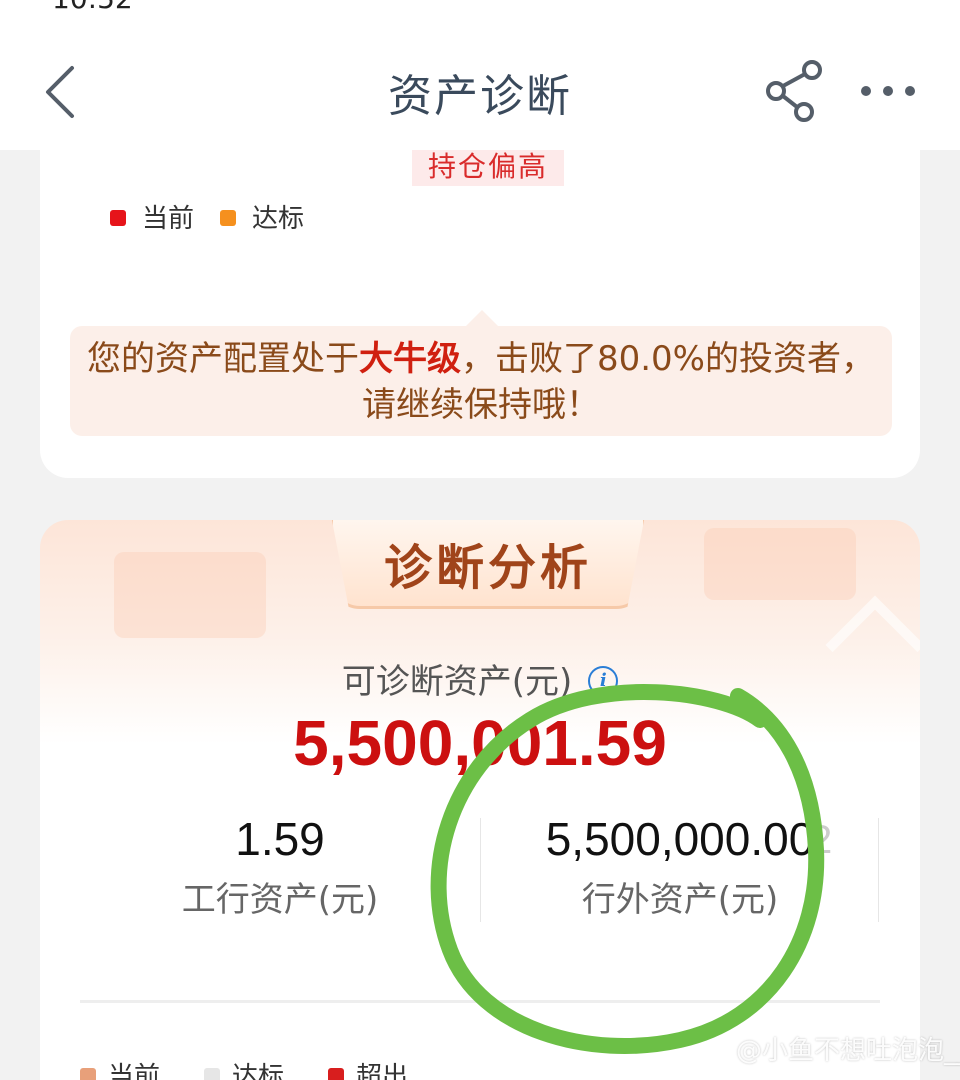 This screenshot has width=960, height=1080. What do you see at coordinates (821, 840) in the screenshot?
I see `clipped-value: 2` at bounding box center [821, 840].